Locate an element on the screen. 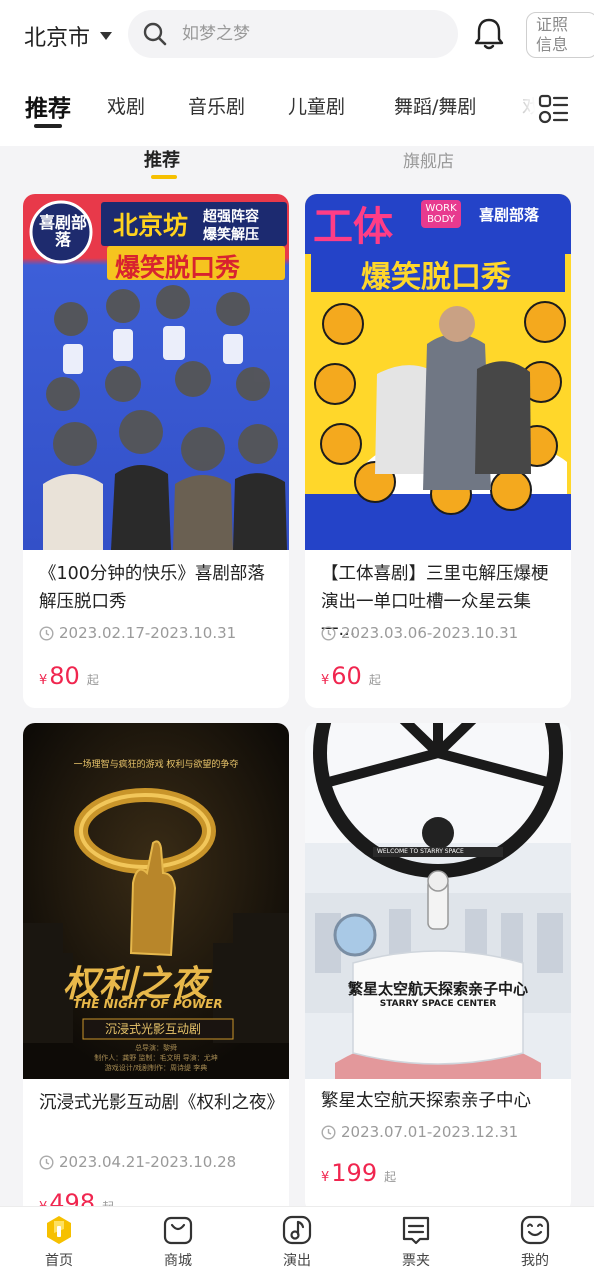  category-menu-icon is located at coordinates (553, 109).